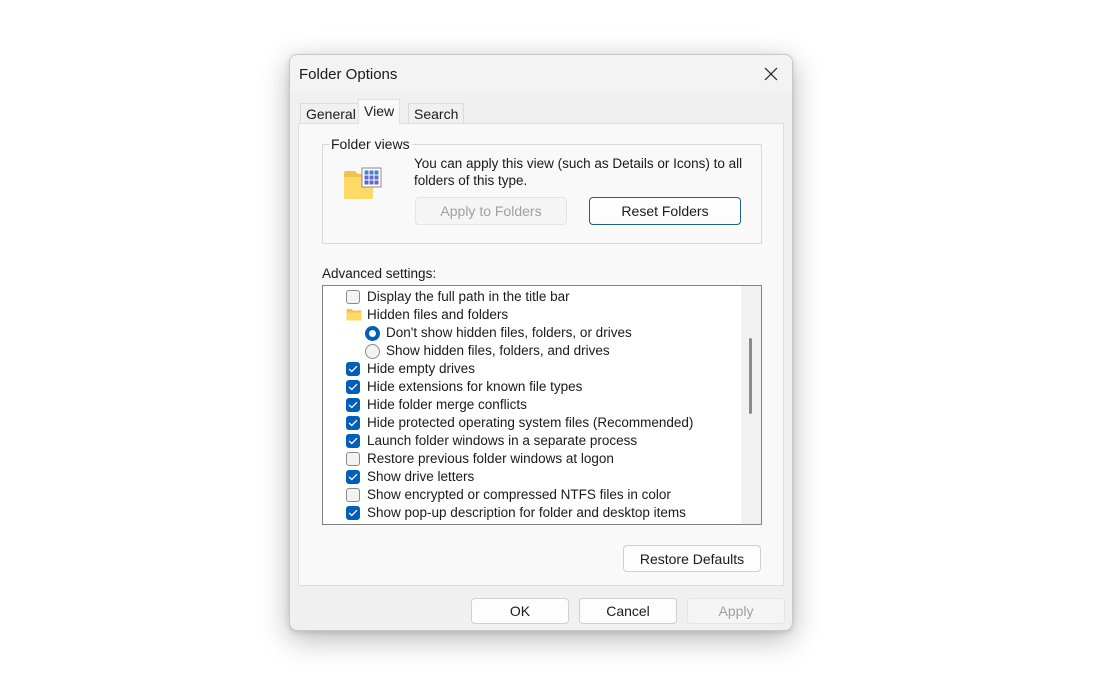 This screenshot has width=1104, height=679. Describe the element at coordinates (692, 558) in the screenshot. I see `restore-defaults-button: Restore Defaults` at that location.